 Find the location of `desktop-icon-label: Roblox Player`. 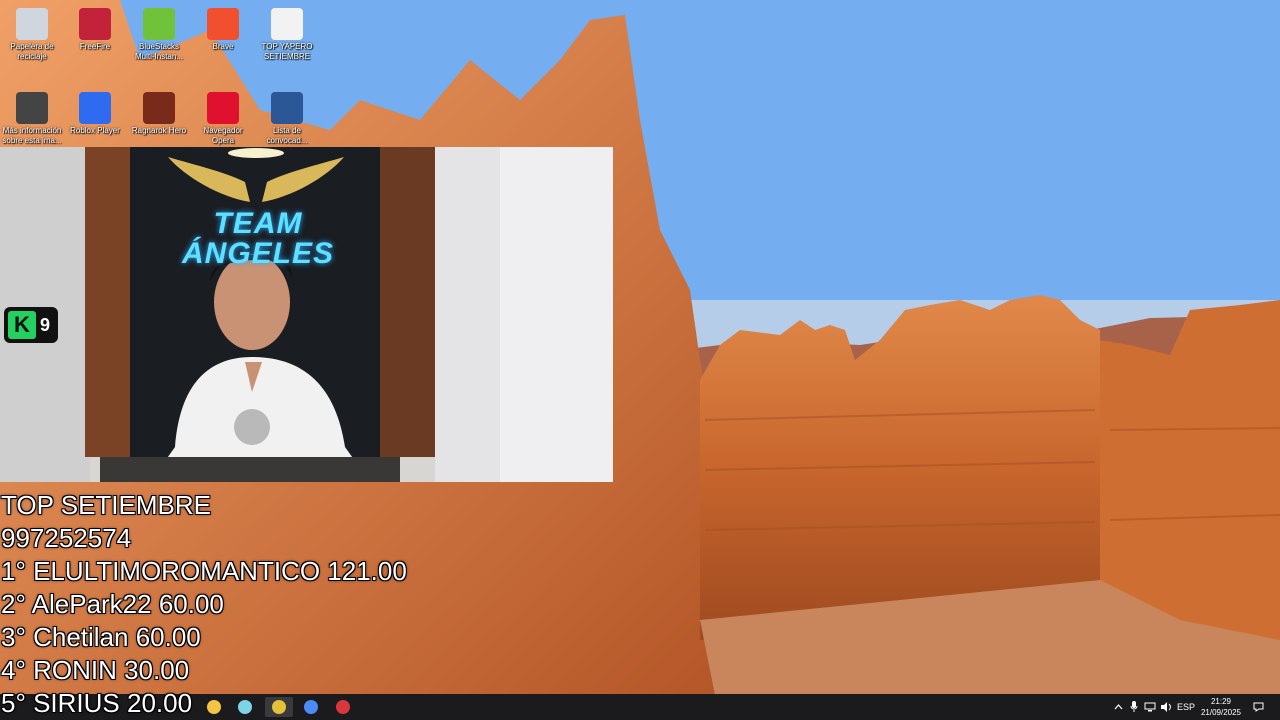

desktop-icon-label: Roblox Player is located at coordinates (95, 130).